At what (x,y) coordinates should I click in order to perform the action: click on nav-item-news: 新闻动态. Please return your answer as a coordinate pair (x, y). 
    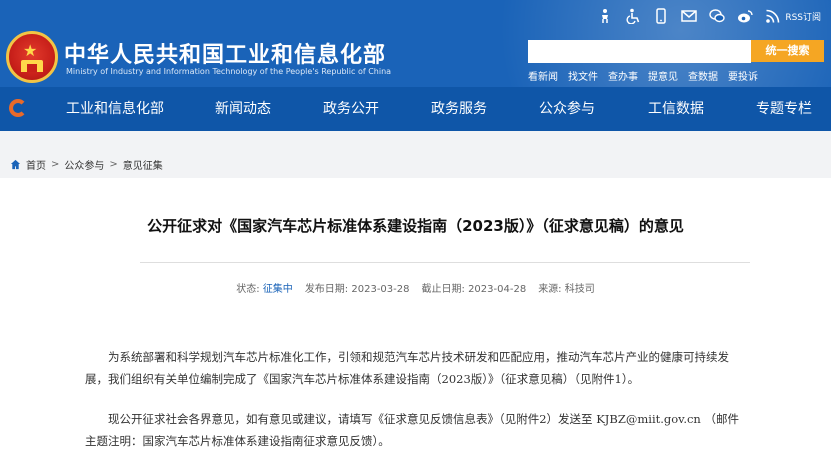
    Looking at the image, I should click on (243, 109).